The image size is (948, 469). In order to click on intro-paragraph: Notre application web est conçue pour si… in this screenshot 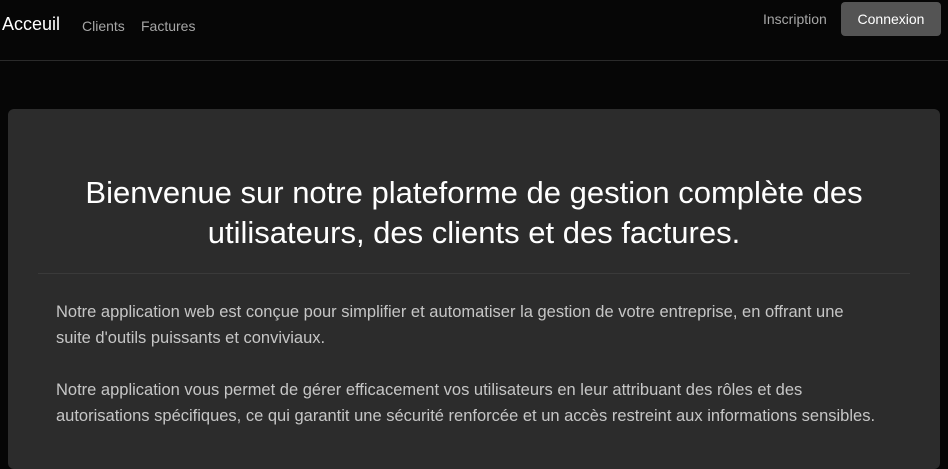, I will do `click(450, 325)`.